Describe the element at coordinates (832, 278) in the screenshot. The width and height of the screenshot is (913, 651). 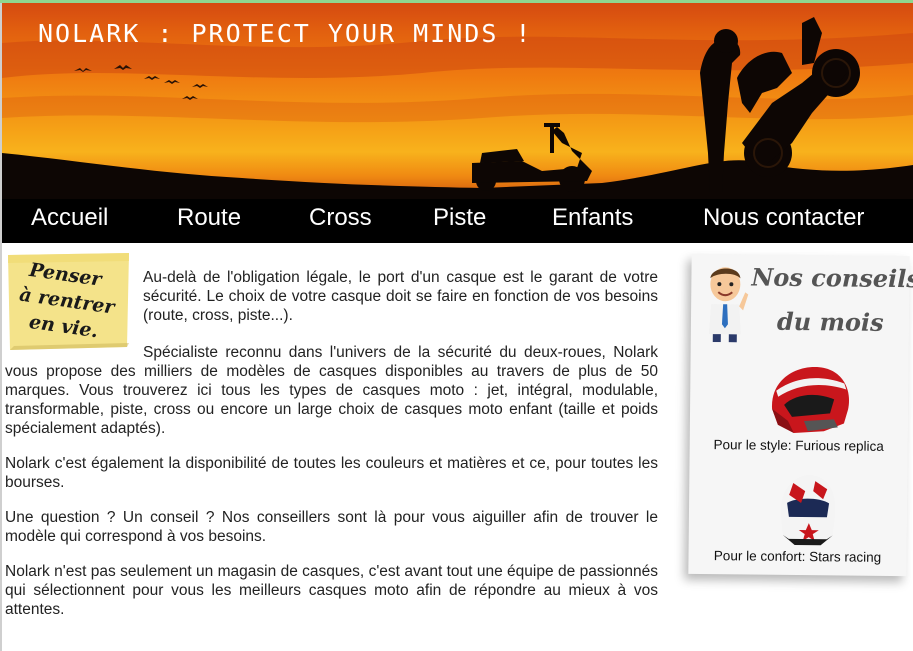
I see `card-title-line-1: Nos conseils` at that location.